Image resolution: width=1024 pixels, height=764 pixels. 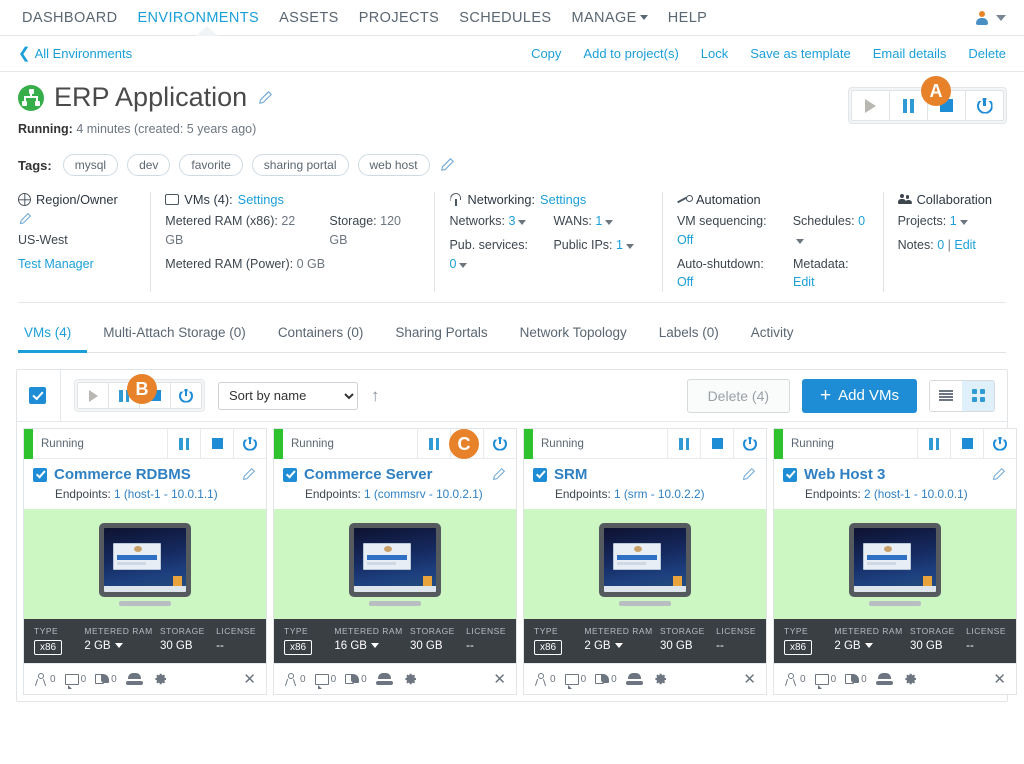 What do you see at coordinates (573, 336) in the screenshot?
I see `tab-network-topology: Network Topology` at bounding box center [573, 336].